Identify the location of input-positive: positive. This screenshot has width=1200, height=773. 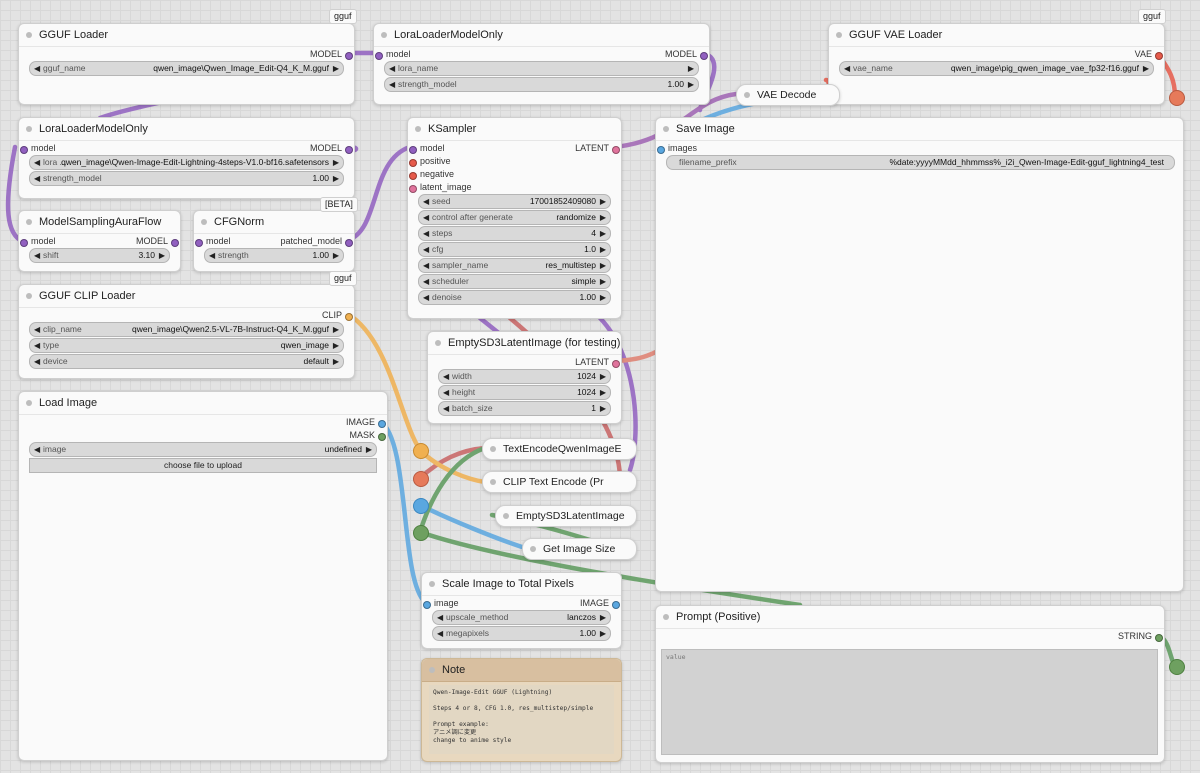
(429, 161).